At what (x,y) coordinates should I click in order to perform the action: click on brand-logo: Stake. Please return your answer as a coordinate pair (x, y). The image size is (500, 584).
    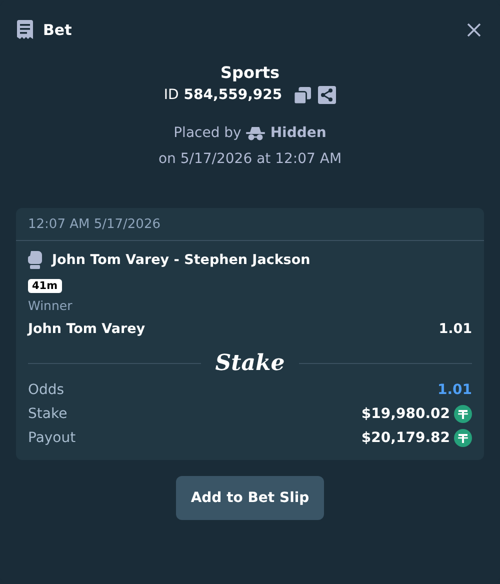
    Looking at the image, I should click on (250, 363).